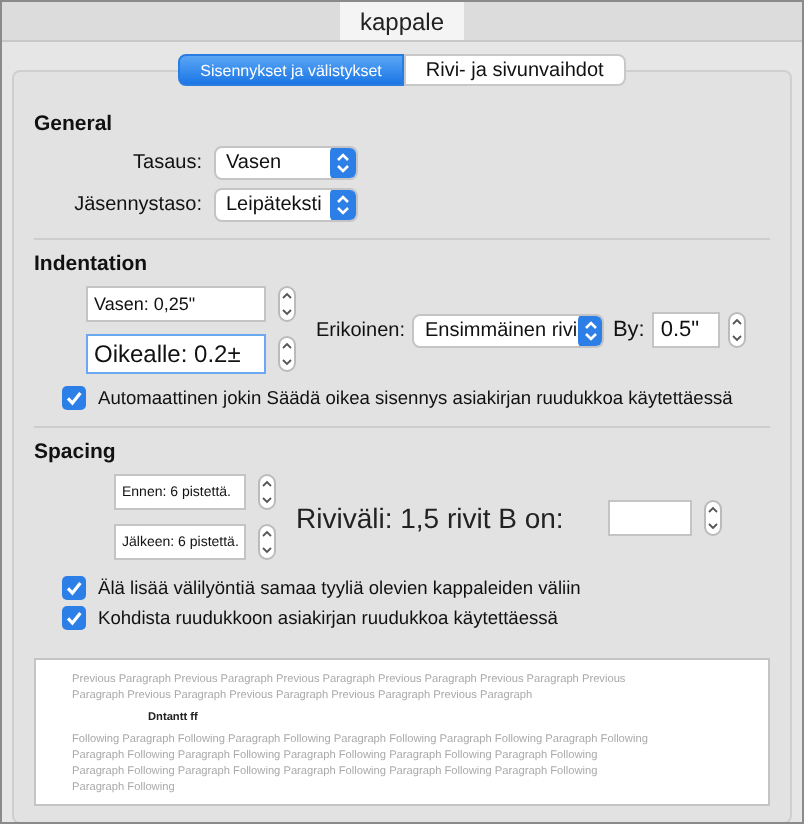 Image resolution: width=804 pixels, height=824 pixels. I want to click on by-field: 0.5", so click(686, 330).